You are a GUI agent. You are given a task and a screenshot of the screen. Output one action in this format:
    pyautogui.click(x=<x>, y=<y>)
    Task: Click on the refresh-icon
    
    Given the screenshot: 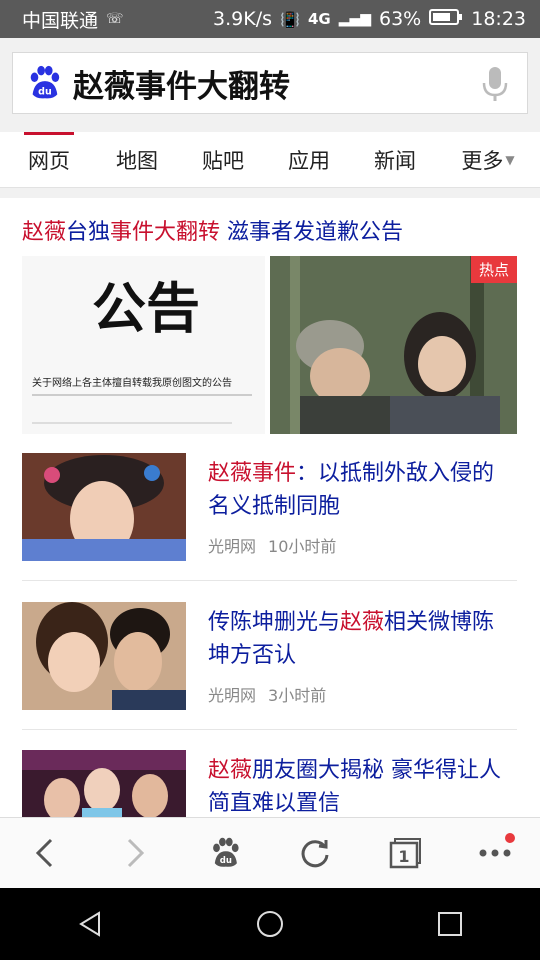 What is the action you would take?
    pyautogui.click(x=315, y=854)
    